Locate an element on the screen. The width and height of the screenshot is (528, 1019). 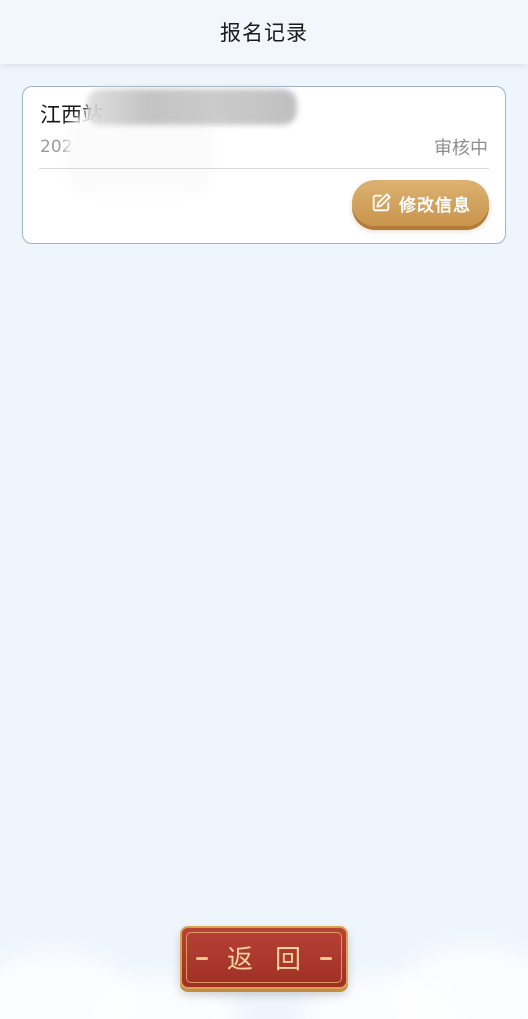
cloud-decoration is located at coordinates (459, 982).